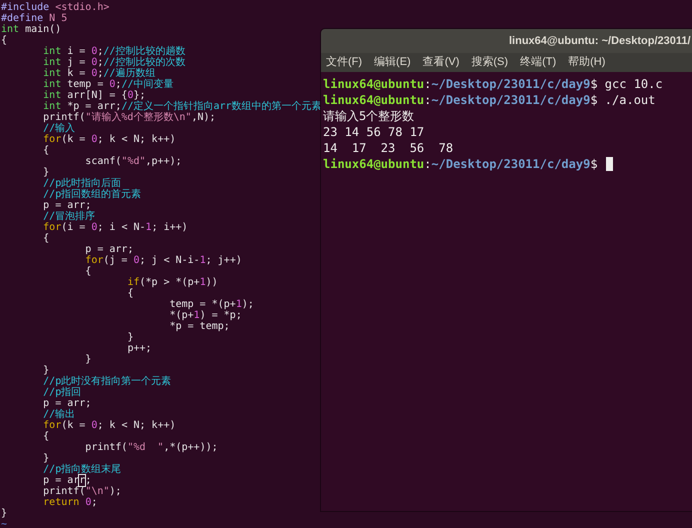  What do you see at coordinates (94, 95) in the screenshot?
I see `code-line: int arr[N] = {0};` at bounding box center [94, 95].